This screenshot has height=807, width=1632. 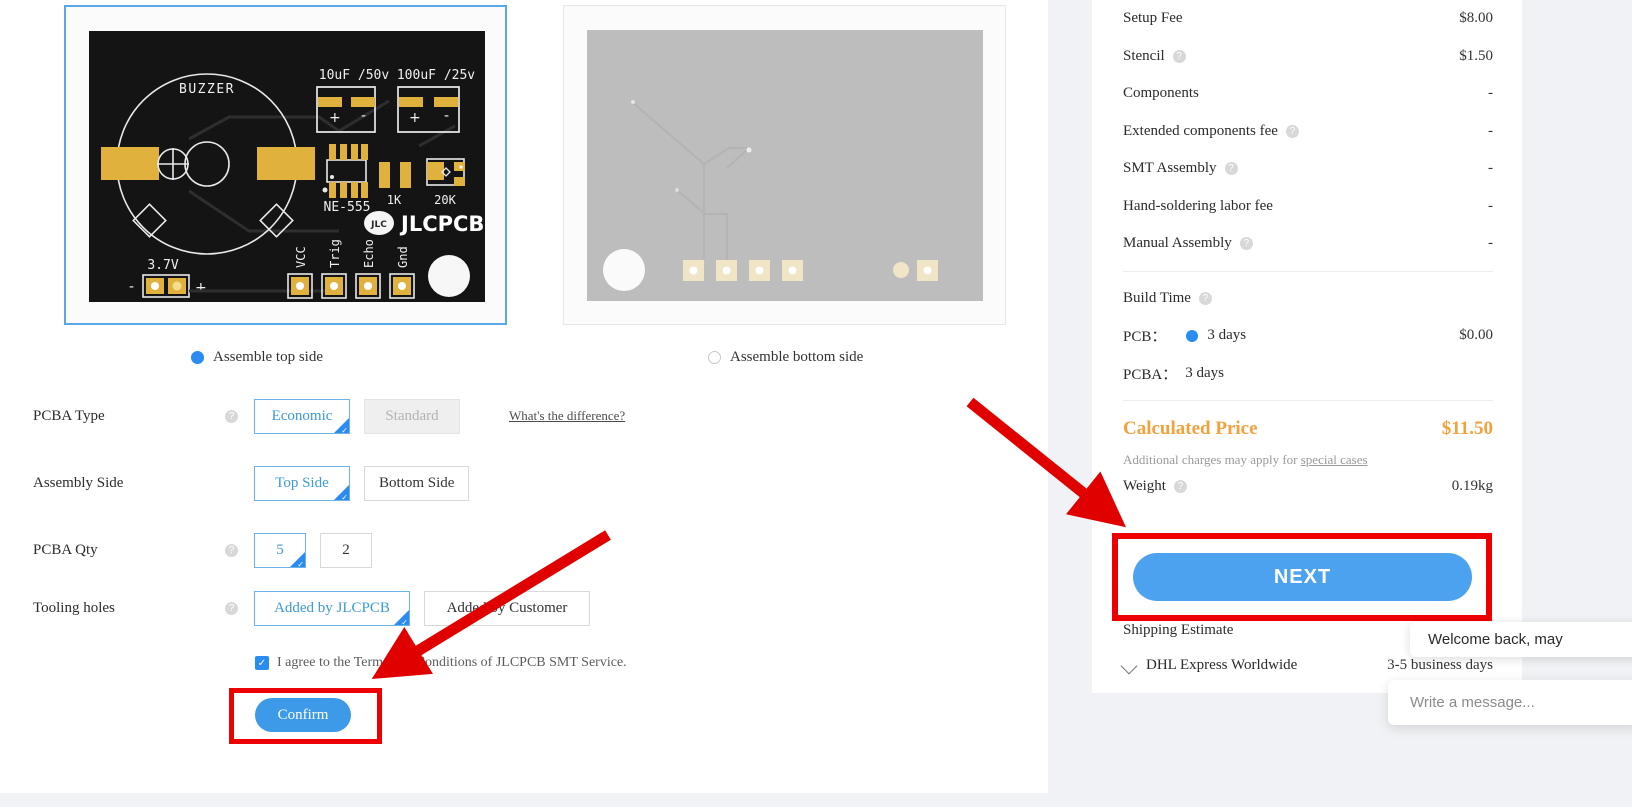 I want to click on label-pcb-build-time: PCB：, so click(x=1145, y=337).